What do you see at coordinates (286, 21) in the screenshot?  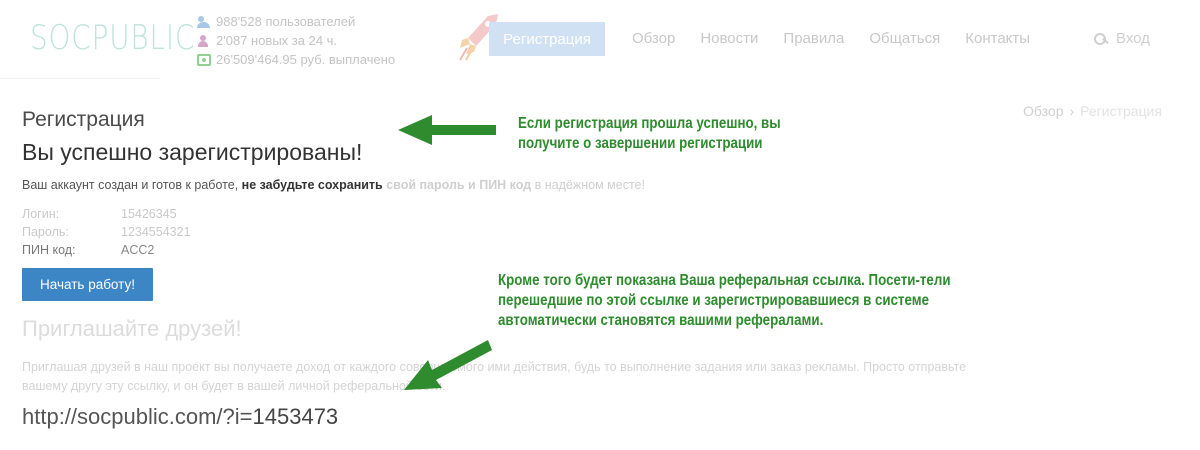 I see `stat-users-text: 988'528 пользователей` at bounding box center [286, 21].